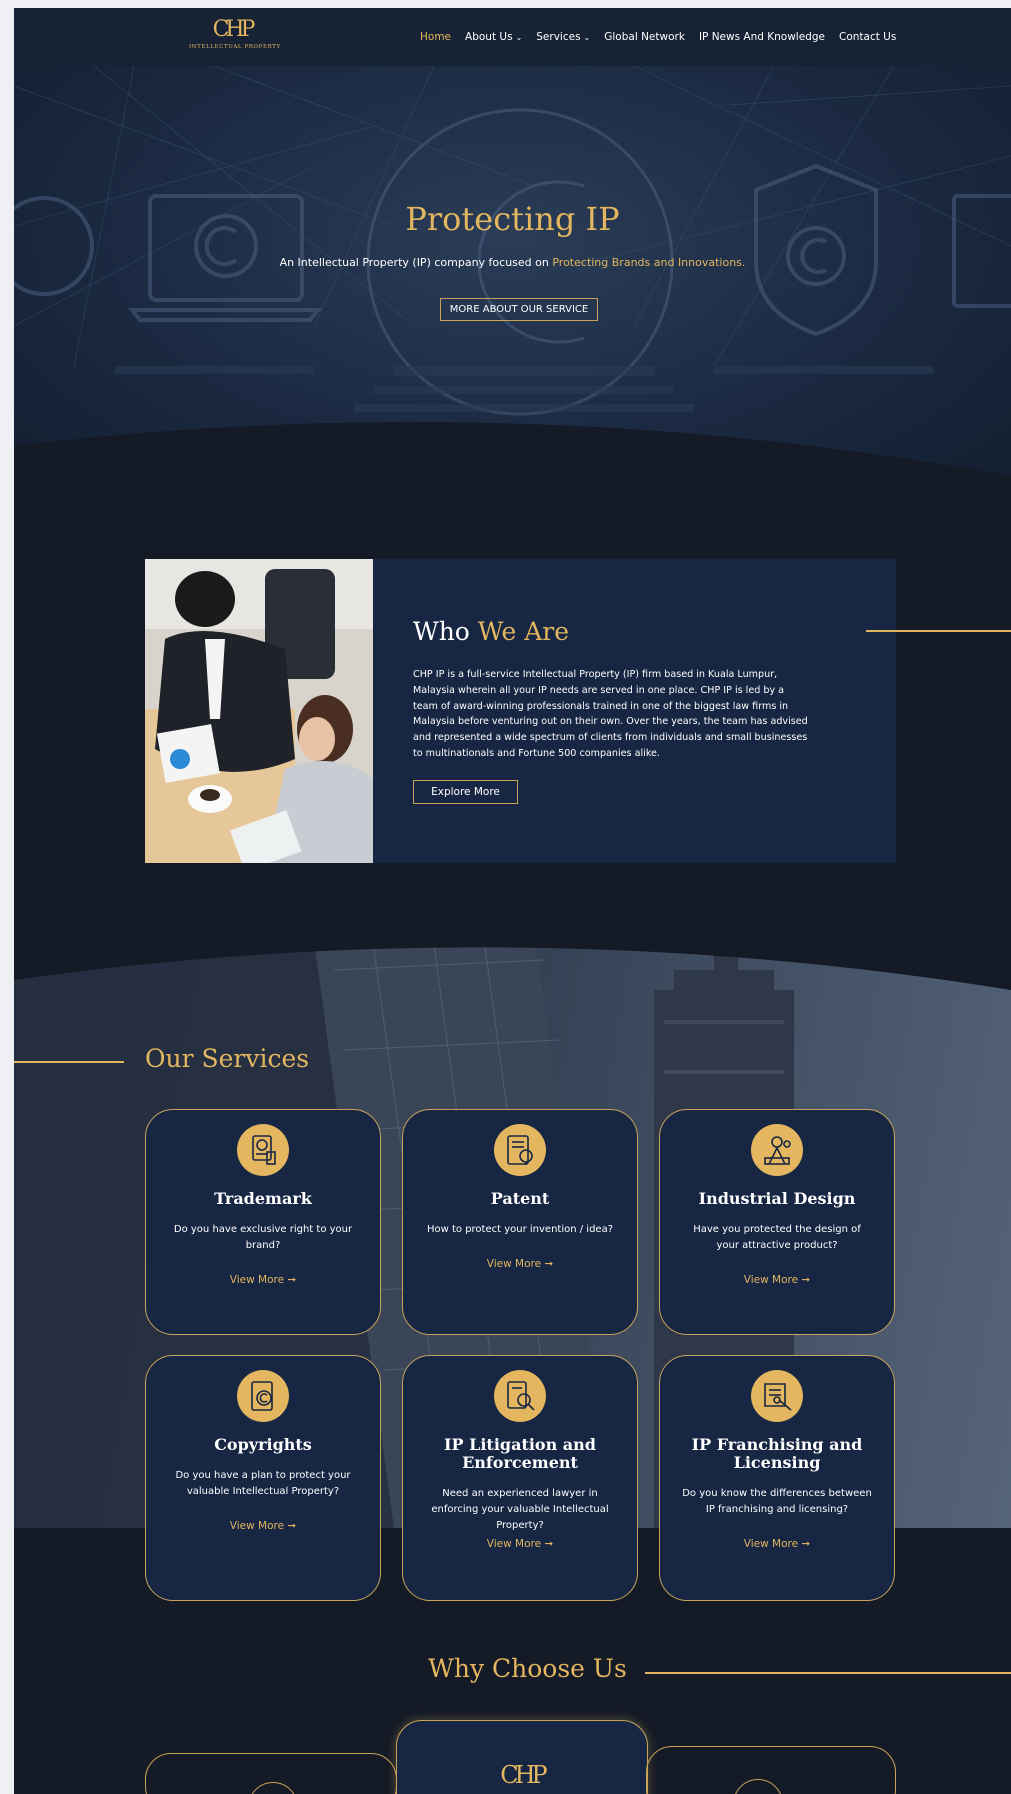  What do you see at coordinates (263, 1198) in the screenshot?
I see `service-title: Trademark` at bounding box center [263, 1198].